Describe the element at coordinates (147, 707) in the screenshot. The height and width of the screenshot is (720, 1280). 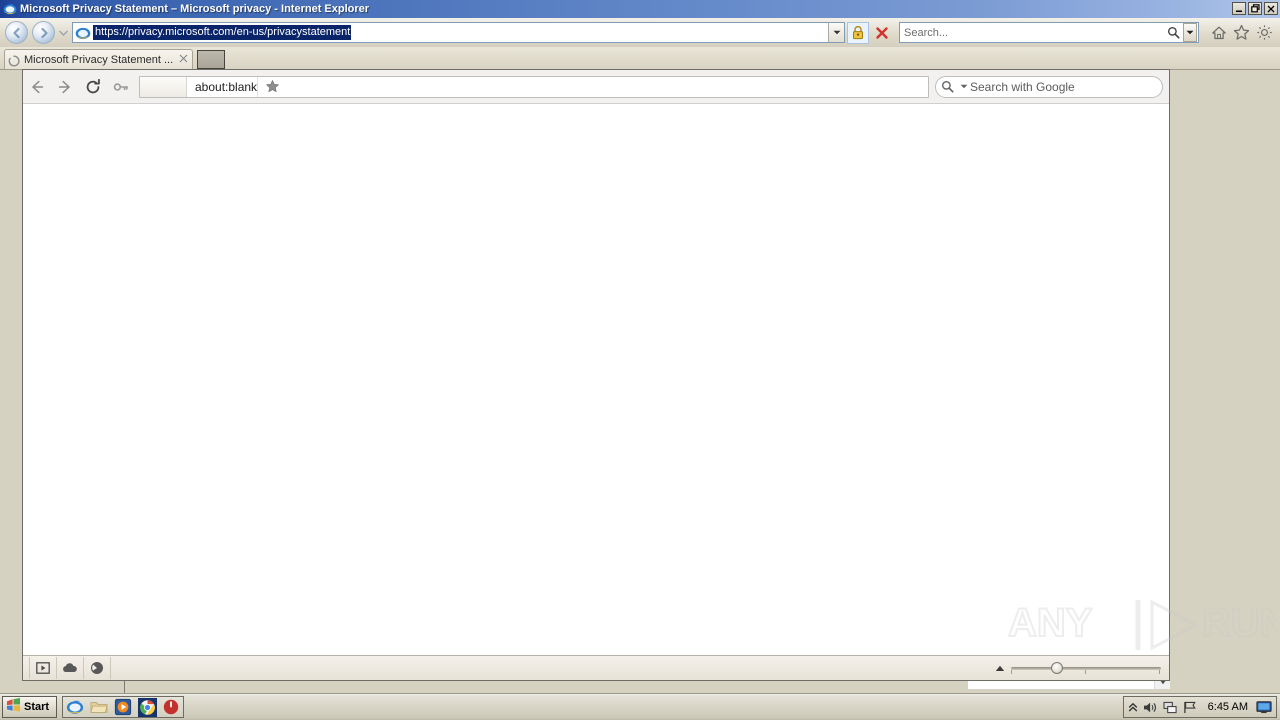
I see `google-chrome-icon` at that location.